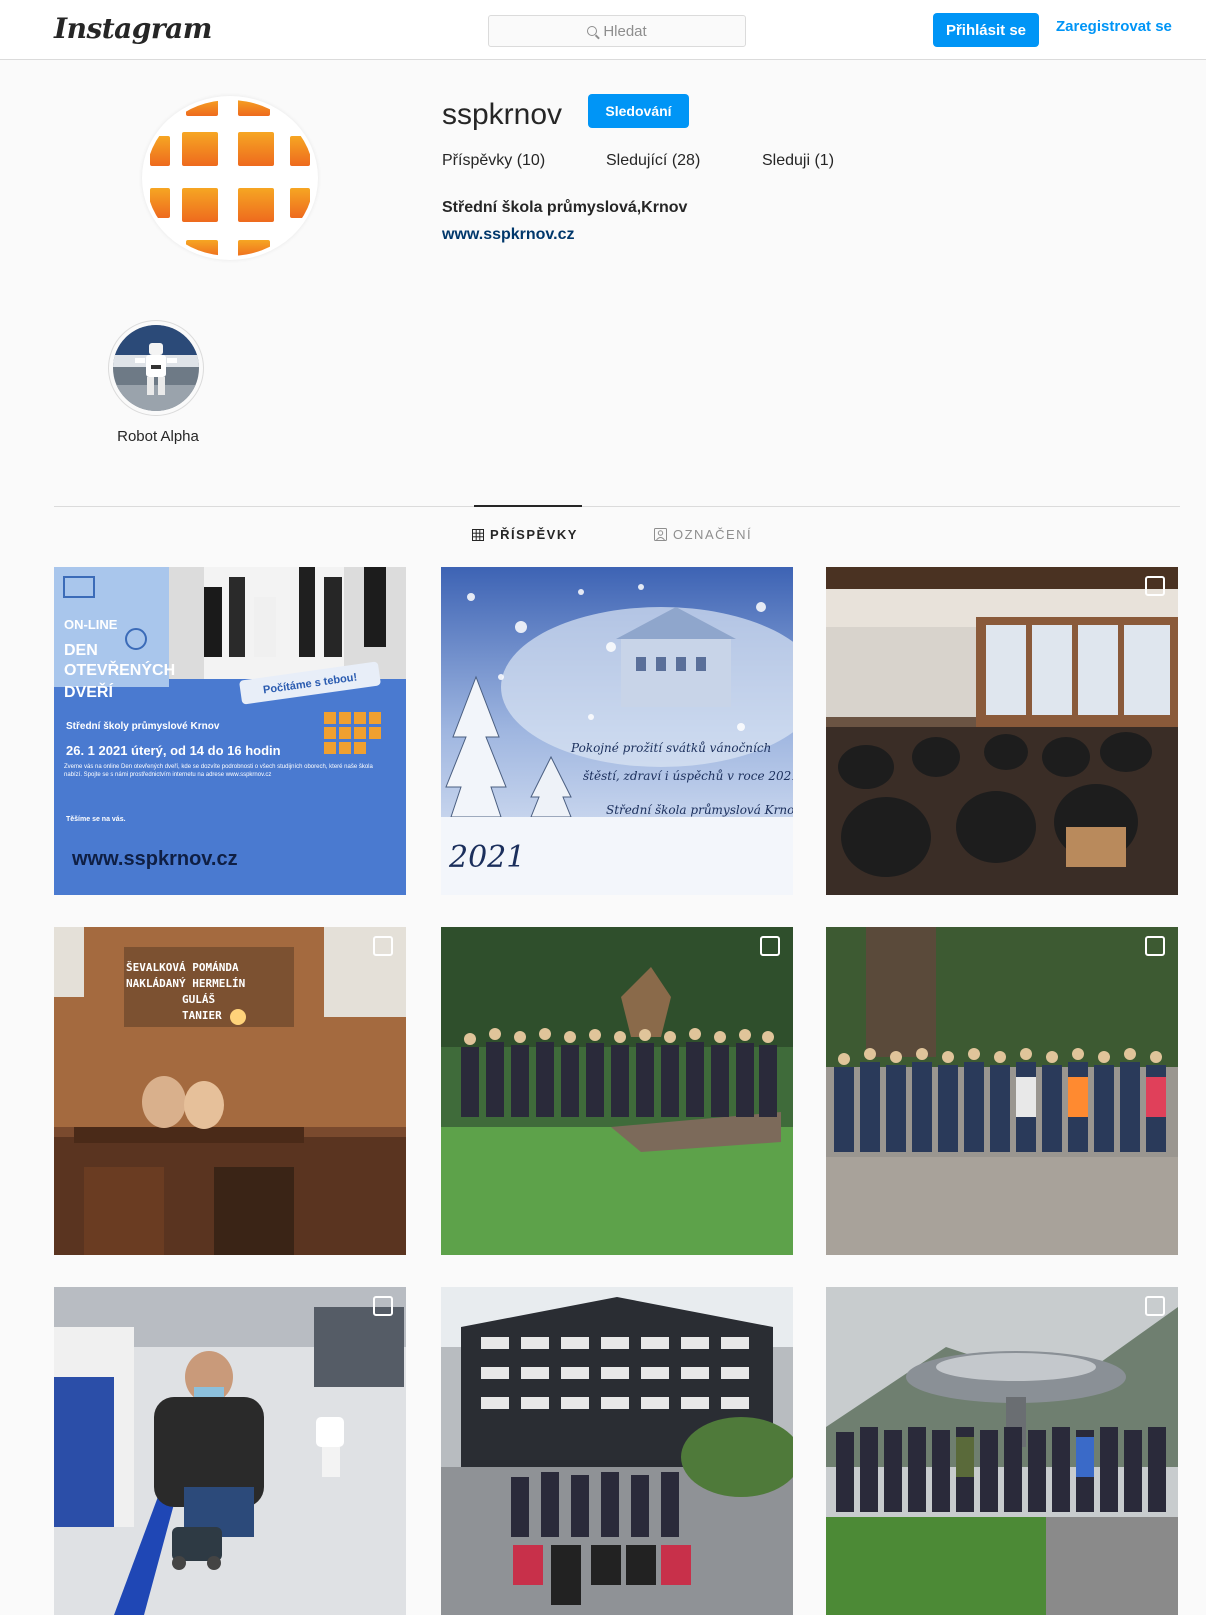 Image resolution: width=1206 pixels, height=1615 pixels. What do you see at coordinates (91, 624) in the screenshot?
I see `poster-online: ON-LINE` at bounding box center [91, 624].